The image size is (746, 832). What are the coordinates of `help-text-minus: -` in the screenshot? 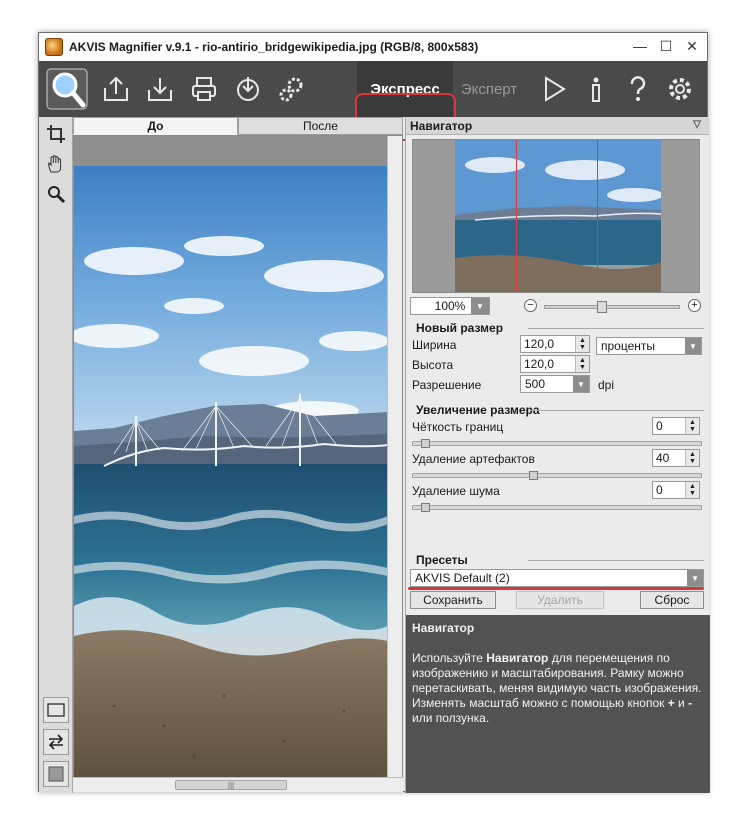 It's located at (690, 703).